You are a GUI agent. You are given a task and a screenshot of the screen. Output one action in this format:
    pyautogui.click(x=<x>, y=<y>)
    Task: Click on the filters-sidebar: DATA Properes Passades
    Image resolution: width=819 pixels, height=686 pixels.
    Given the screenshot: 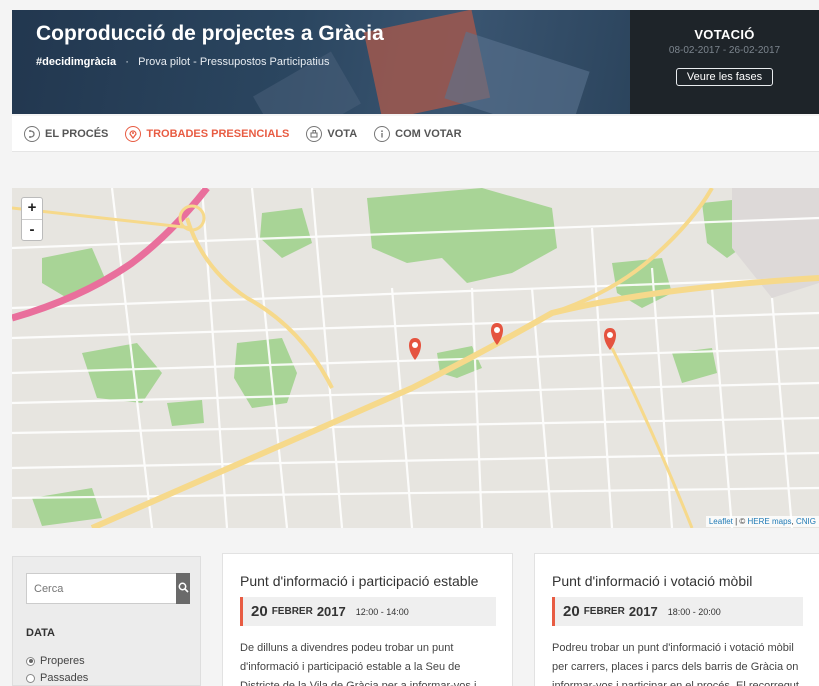 What is the action you would take?
    pyautogui.click(x=106, y=621)
    